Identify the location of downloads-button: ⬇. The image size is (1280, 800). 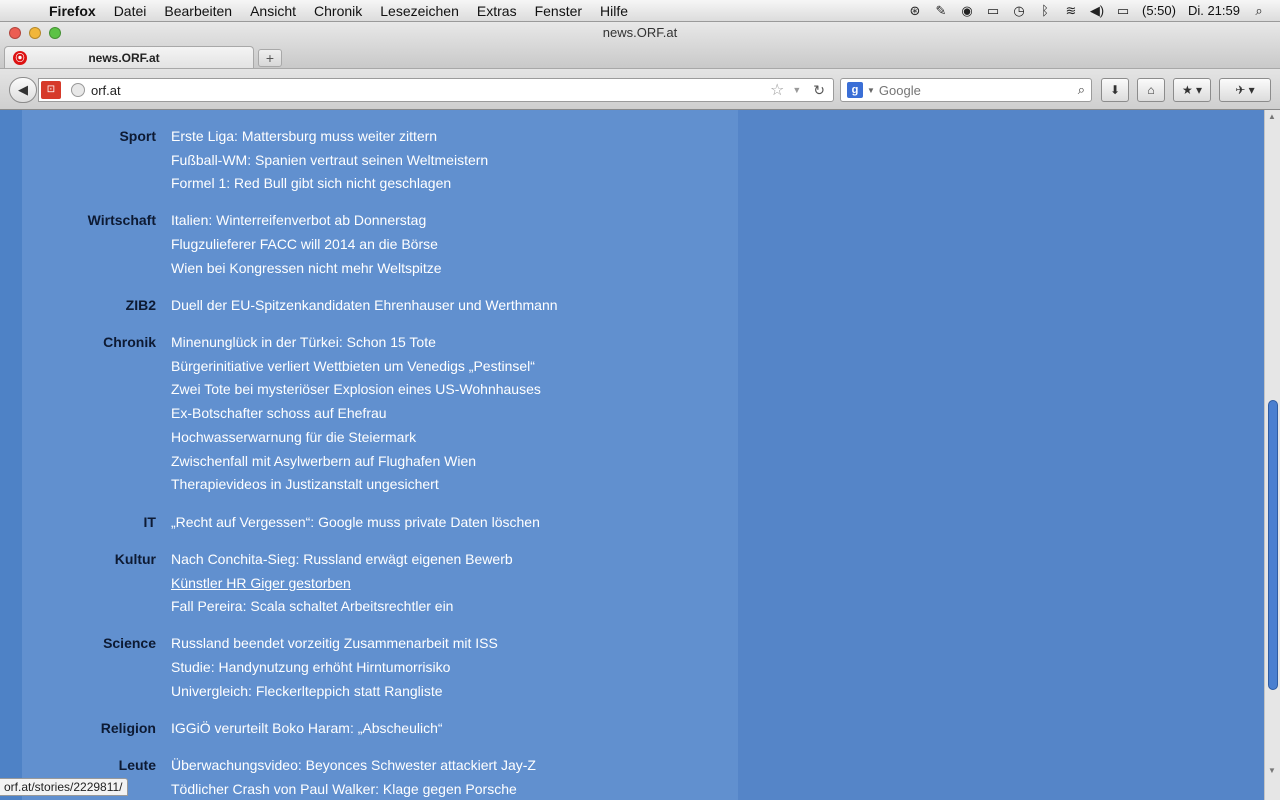
(1115, 90).